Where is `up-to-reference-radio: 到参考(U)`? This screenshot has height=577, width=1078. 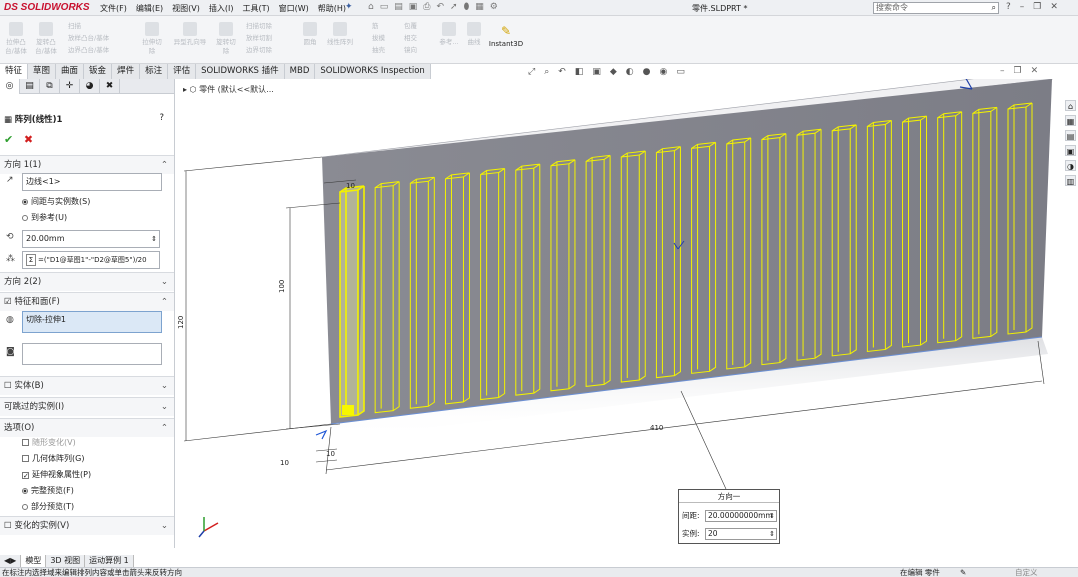 up-to-reference-radio: 到参考(U) is located at coordinates (44, 217).